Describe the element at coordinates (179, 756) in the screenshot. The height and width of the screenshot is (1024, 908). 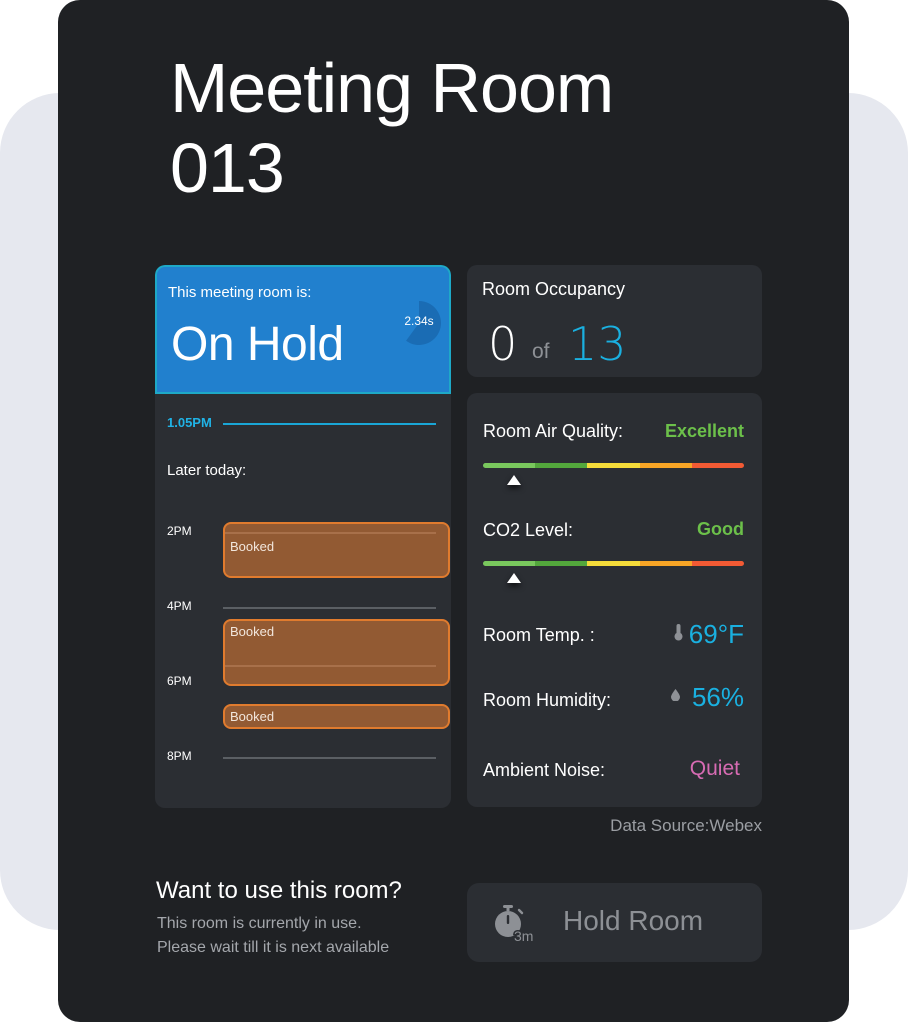
I see `hour-label-8pm: 8PM` at that location.